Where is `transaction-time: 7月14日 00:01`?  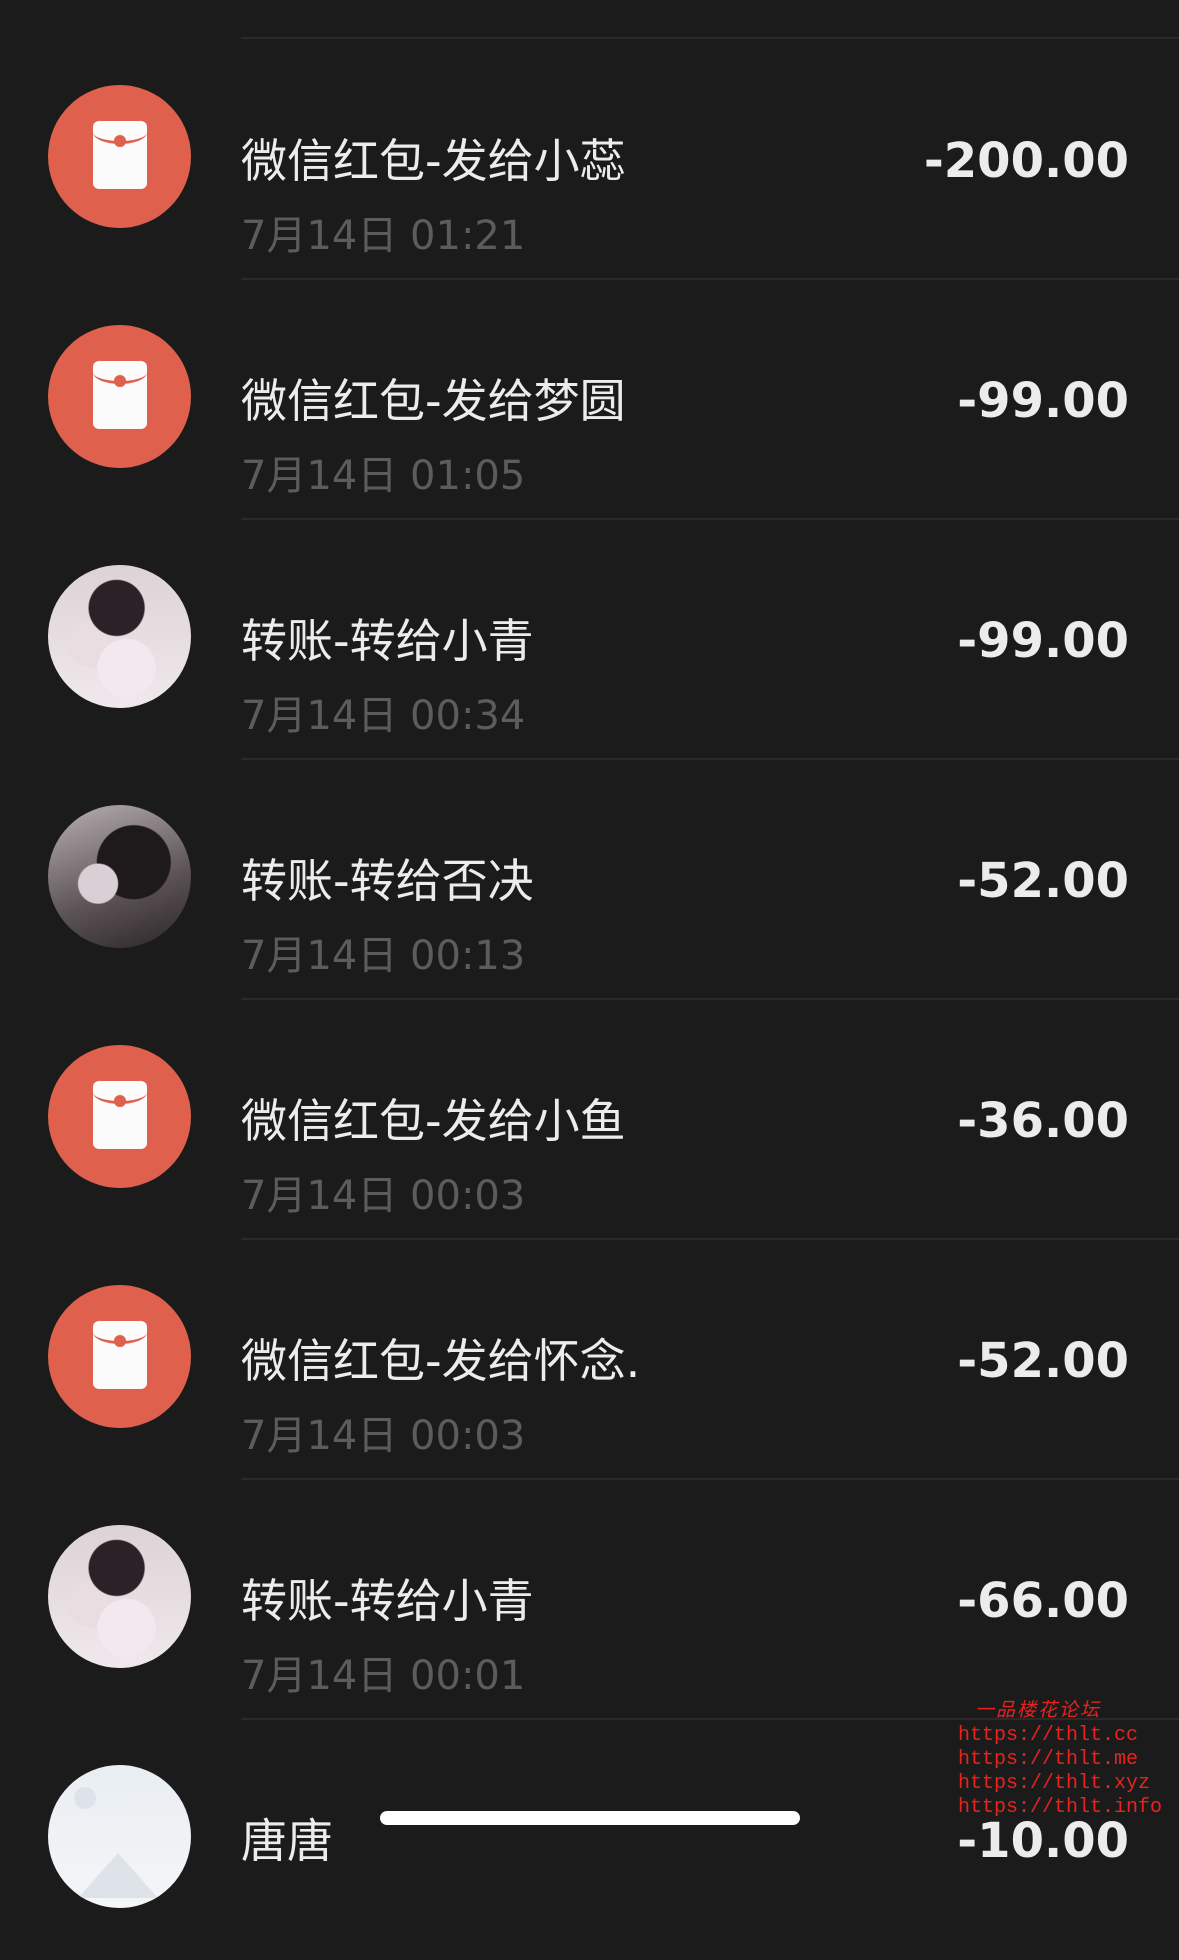
transaction-time: 7月14日 00:01 is located at coordinates (383, 1676).